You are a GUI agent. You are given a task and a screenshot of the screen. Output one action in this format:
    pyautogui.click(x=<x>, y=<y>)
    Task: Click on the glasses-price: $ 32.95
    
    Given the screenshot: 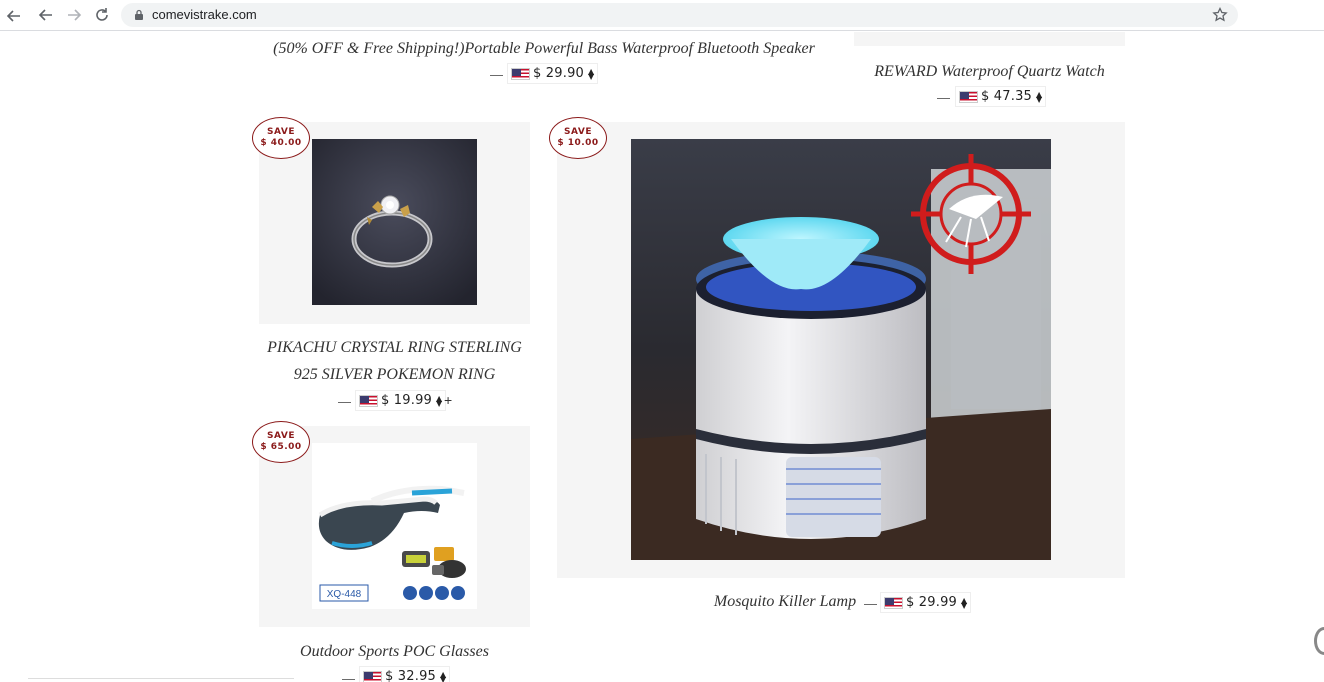 What is the action you would take?
    pyautogui.click(x=411, y=675)
    